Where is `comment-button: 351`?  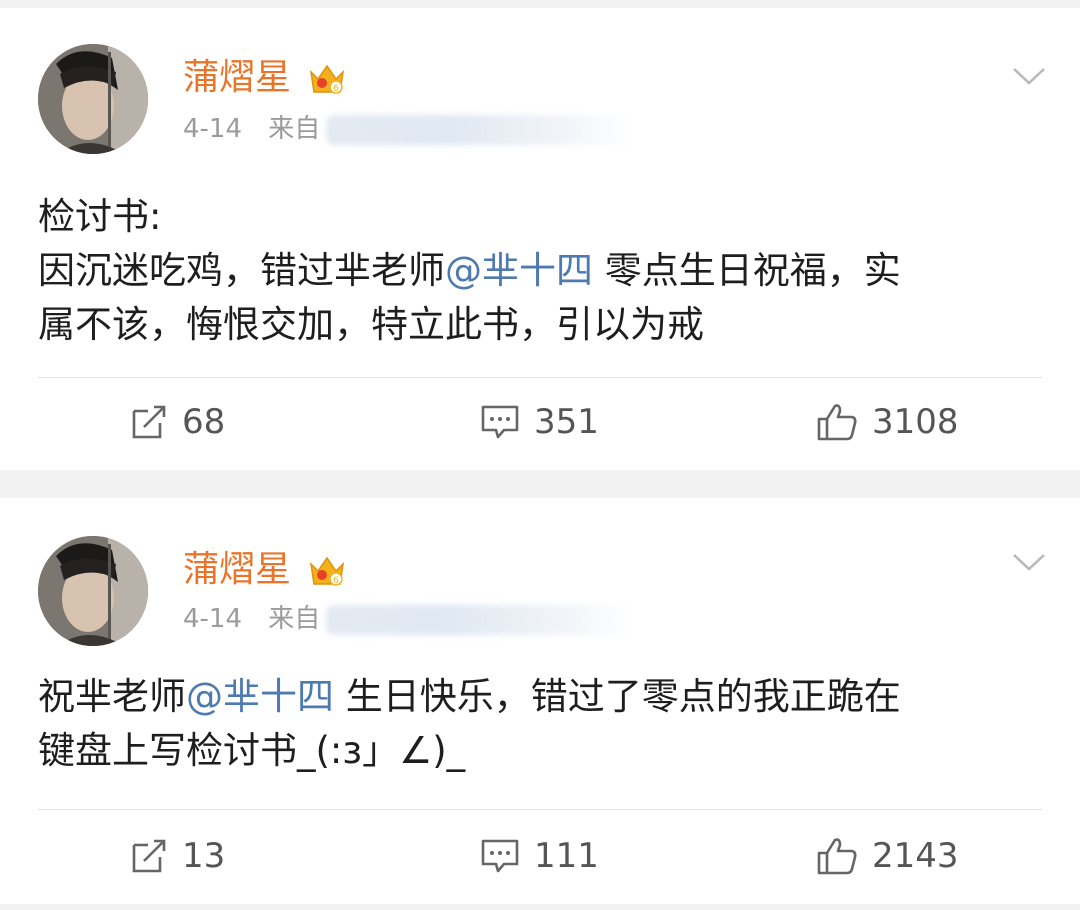 comment-button: 351 is located at coordinates (539, 422).